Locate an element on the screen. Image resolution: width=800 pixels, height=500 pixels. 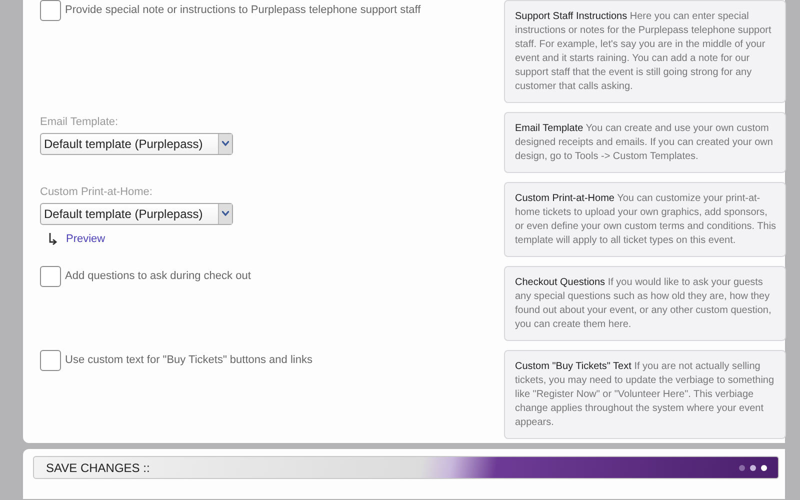
help-text: Email Template You can create and use your own custom designed receipts and emails. If you can created your own design, go to Tools -> Custom Templates. is located at coordinates (645, 142).